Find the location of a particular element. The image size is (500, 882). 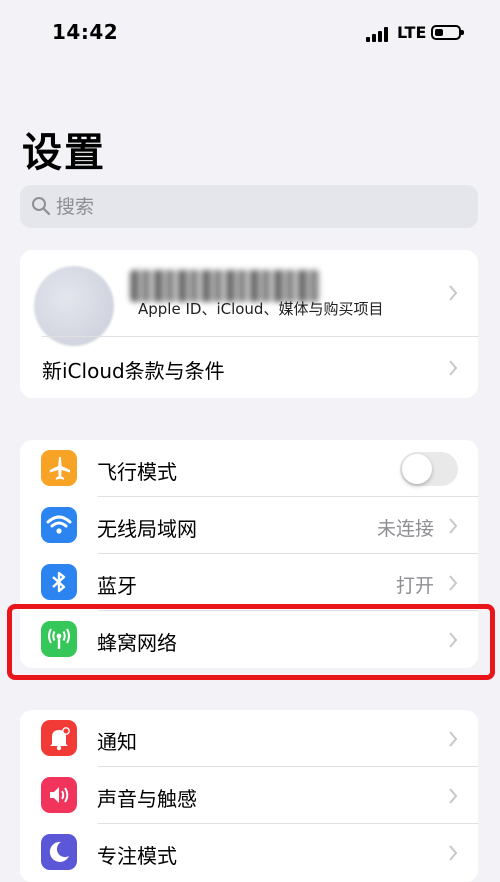

focus-row: 专注模式 is located at coordinates (249, 853).